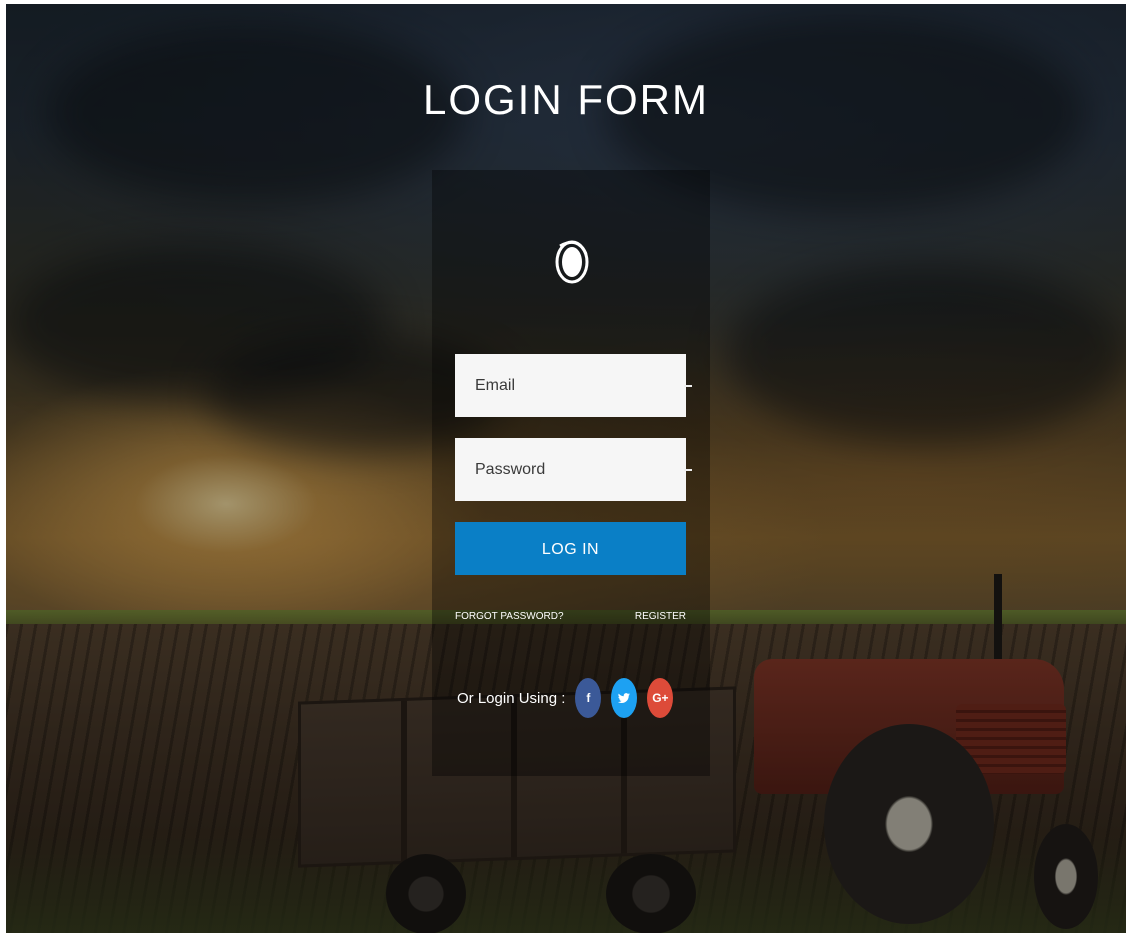 The height and width of the screenshot is (937, 1132). Describe the element at coordinates (578, 469) in the screenshot. I see `password-input` at that location.